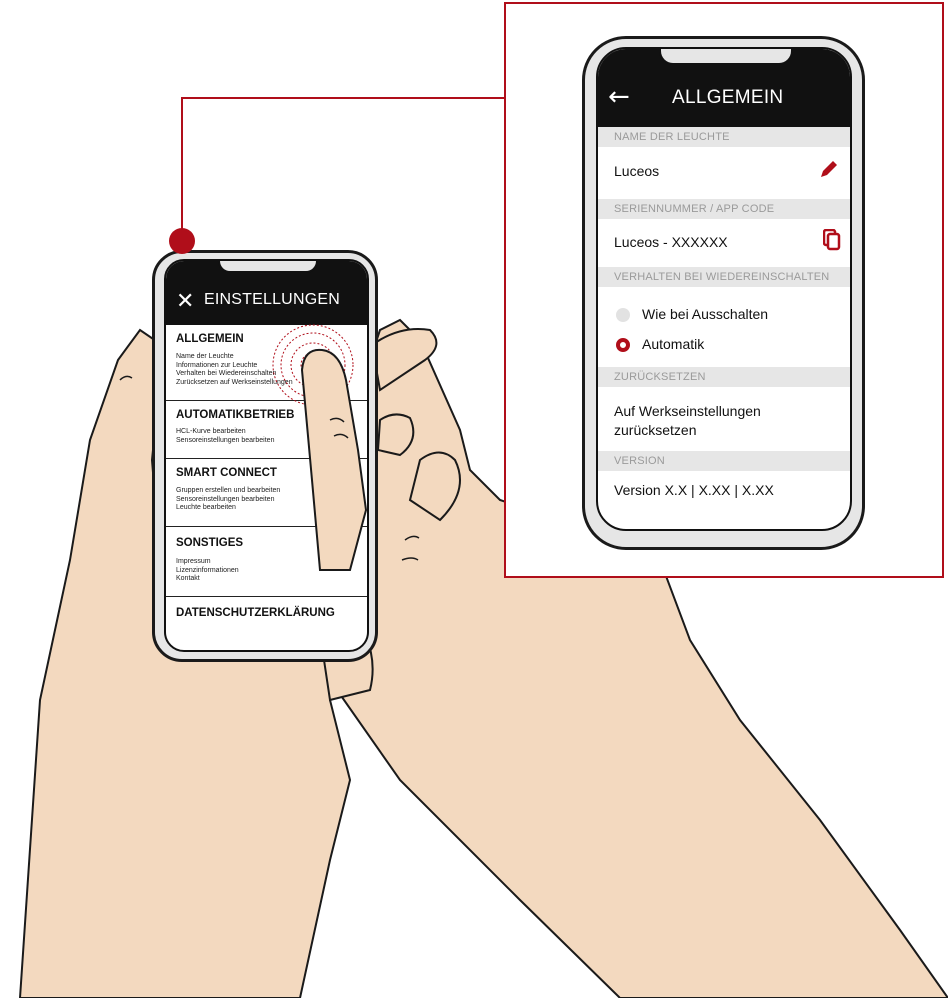 This screenshot has height=998, width=948. What do you see at coordinates (694, 490) in the screenshot?
I see `version-value: Version X.X | X.XX | X.XX` at bounding box center [694, 490].